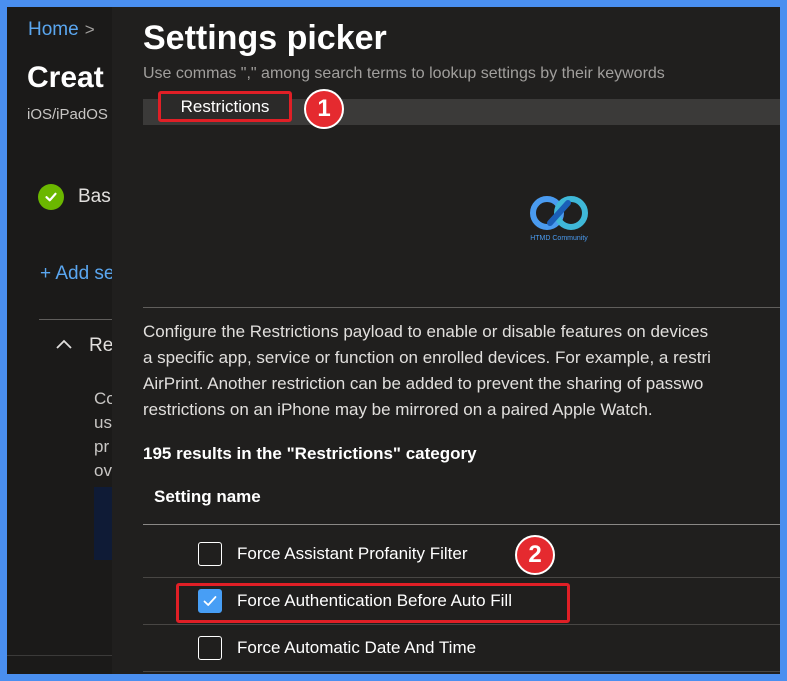  What do you see at coordinates (74, 197) in the screenshot?
I see `step-basics: Bas` at bounding box center [74, 197].